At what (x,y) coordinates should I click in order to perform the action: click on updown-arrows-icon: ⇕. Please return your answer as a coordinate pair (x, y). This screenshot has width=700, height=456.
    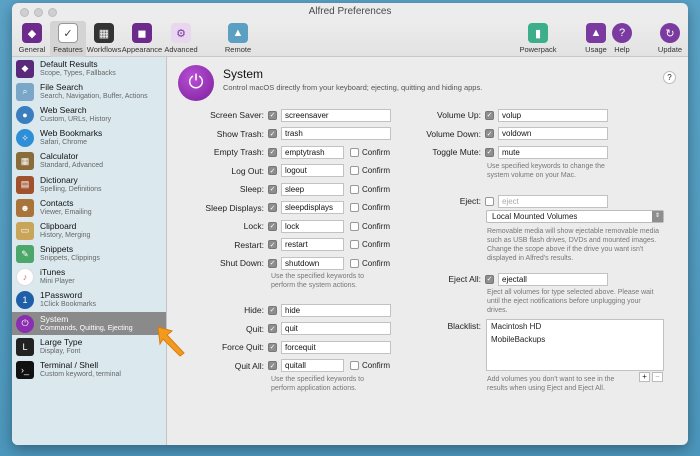
    Looking at the image, I should click on (657, 216).